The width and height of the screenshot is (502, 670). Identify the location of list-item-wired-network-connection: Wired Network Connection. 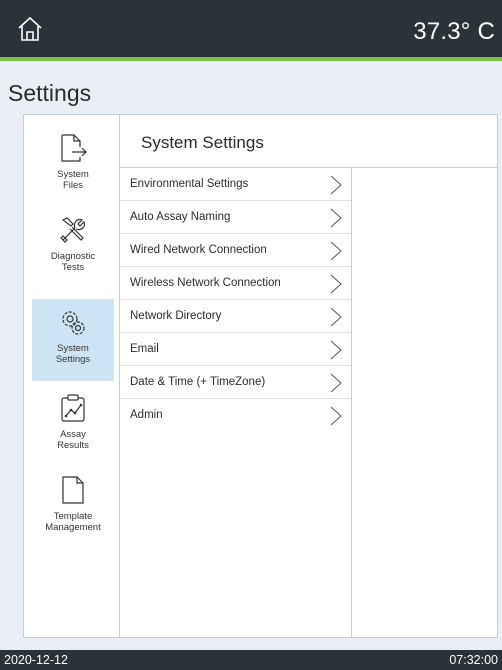
(235, 250).